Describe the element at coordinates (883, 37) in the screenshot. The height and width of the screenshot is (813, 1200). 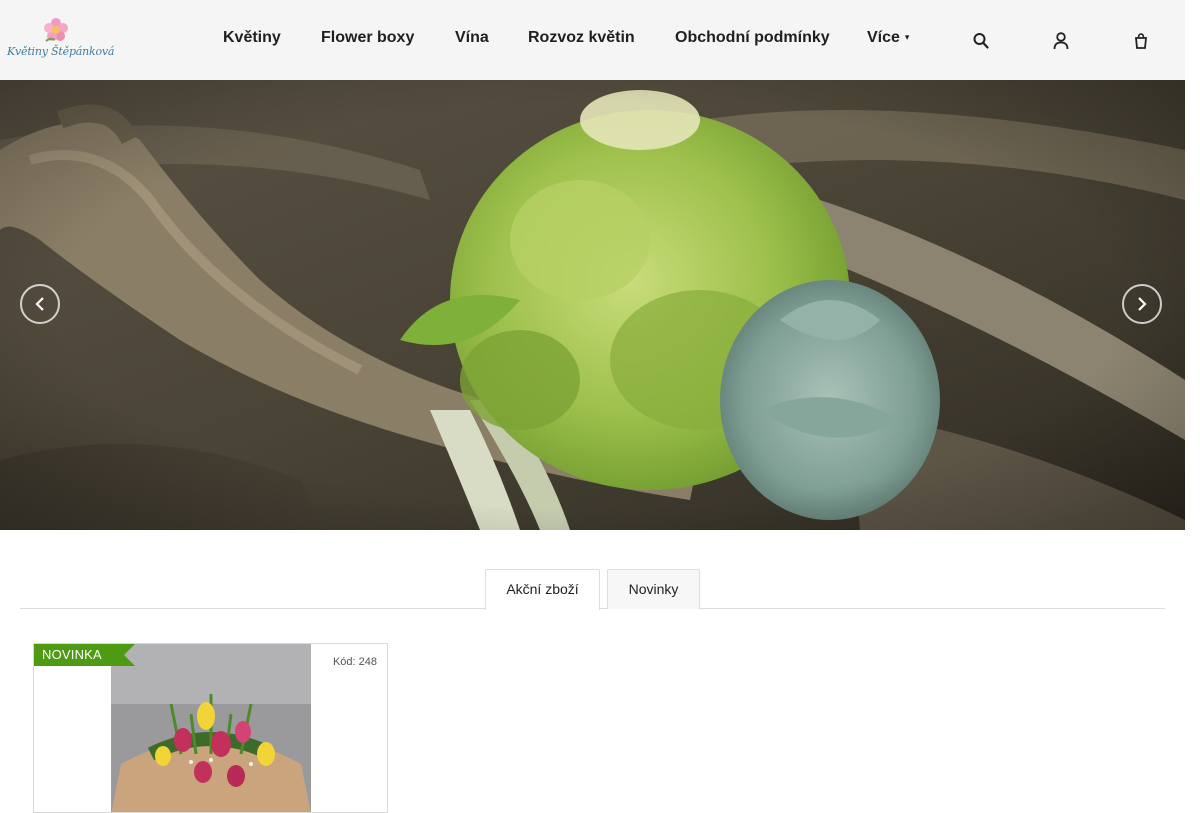
I see `nav-more-label: Více` at that location.